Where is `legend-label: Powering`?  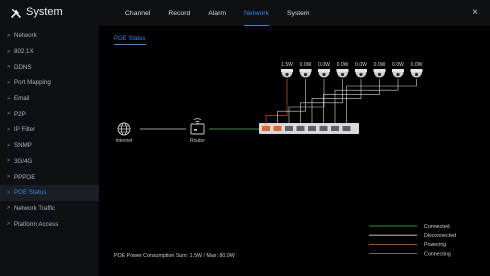
legend-label: Powering is located at coordinates (435, 245).